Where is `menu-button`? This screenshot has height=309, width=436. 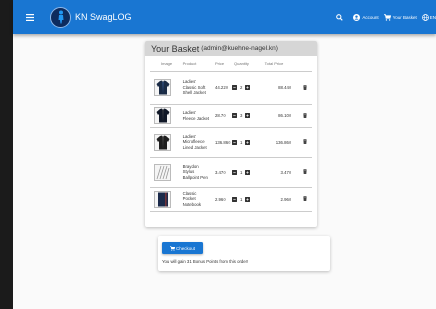
menu-button is located at coordinates (30, 17).